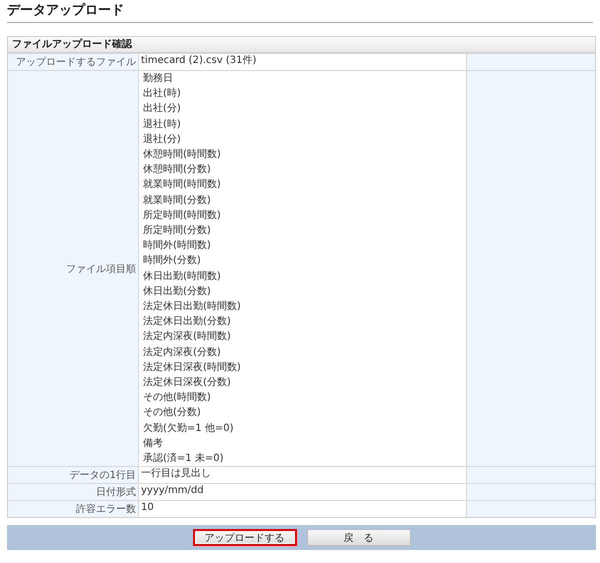  I want to click on field-label: 許容エラー数, so click(73, 509).